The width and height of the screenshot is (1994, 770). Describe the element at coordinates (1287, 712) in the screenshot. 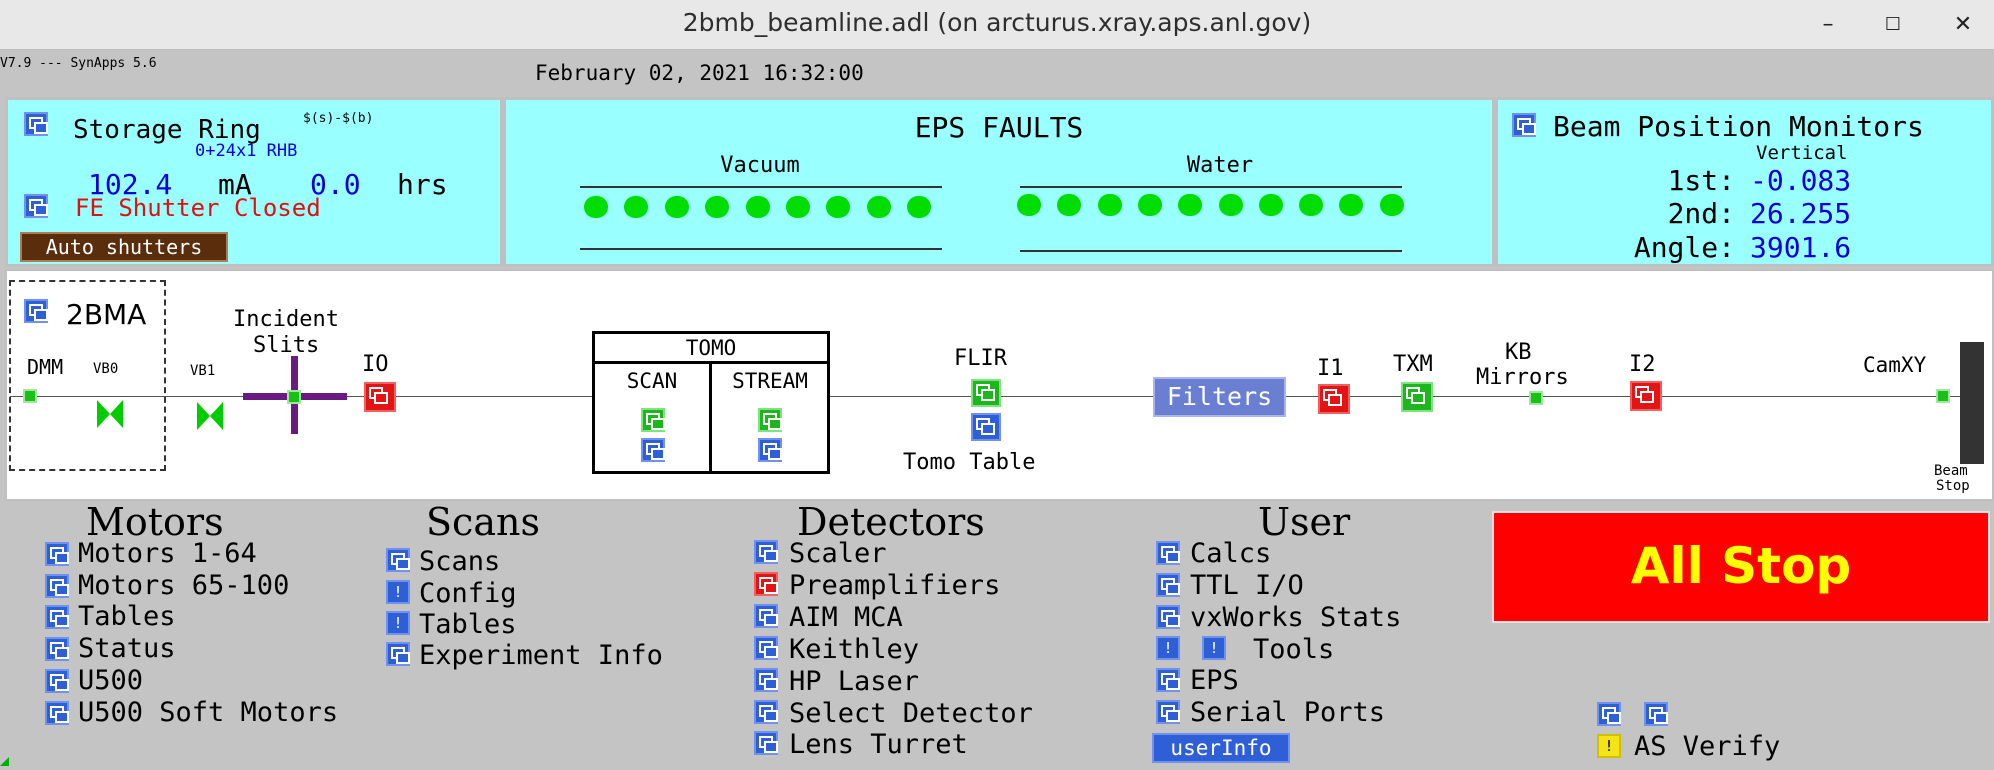

I see `serial-ports-item: Serial Ports` at that location.